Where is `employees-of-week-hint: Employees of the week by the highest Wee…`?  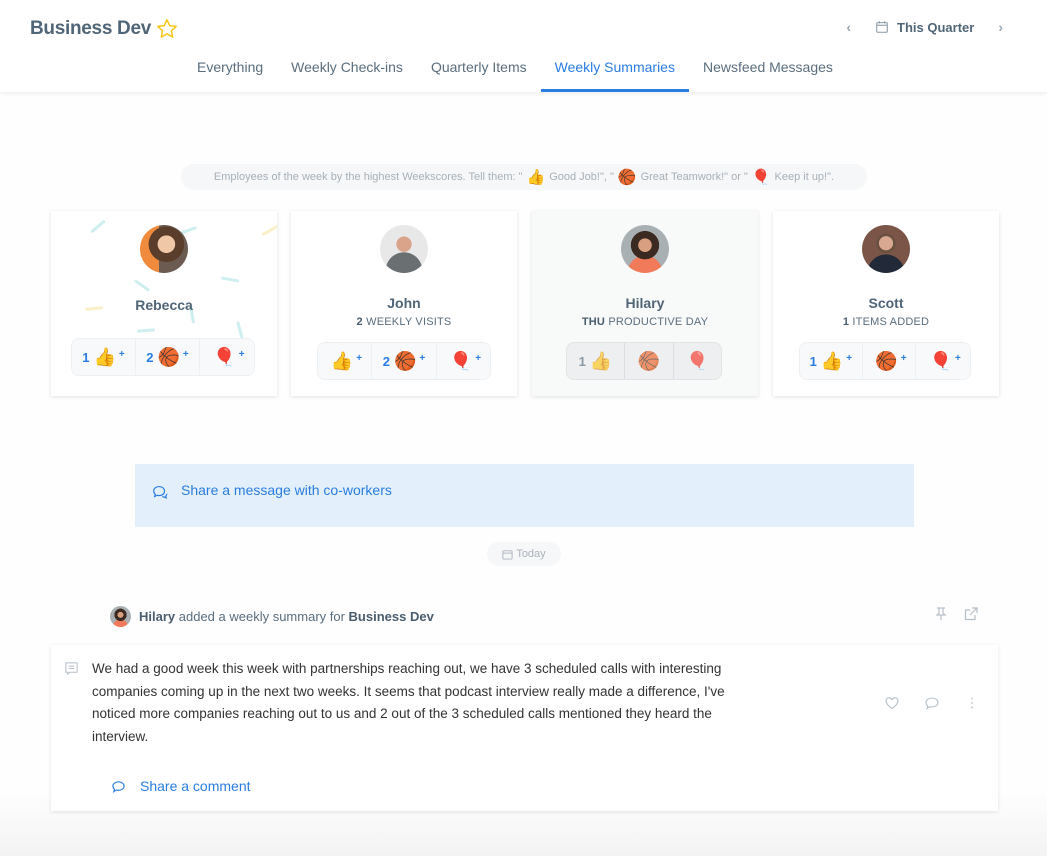 employees-of-week-hint: Employees of the week by the highest Wee… is located at coordinates (524, 177).